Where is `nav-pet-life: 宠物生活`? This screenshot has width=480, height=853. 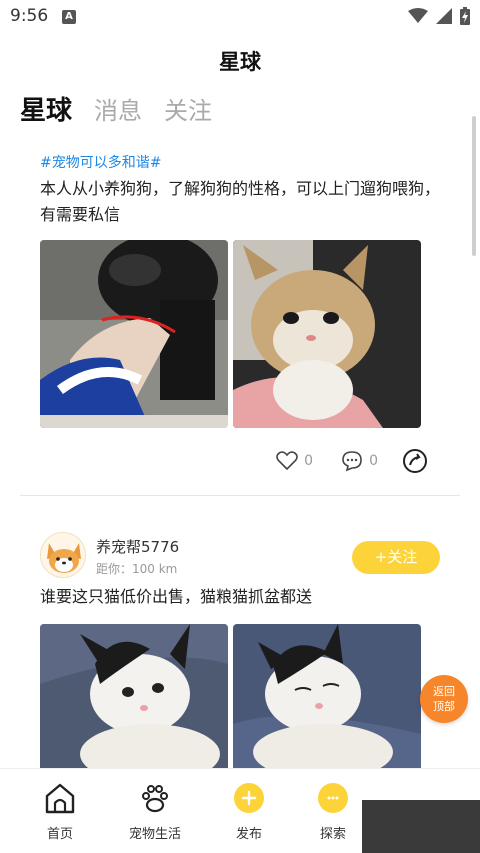
nav-pet-life: 宠物生活 is located at coordinates (155, 810).